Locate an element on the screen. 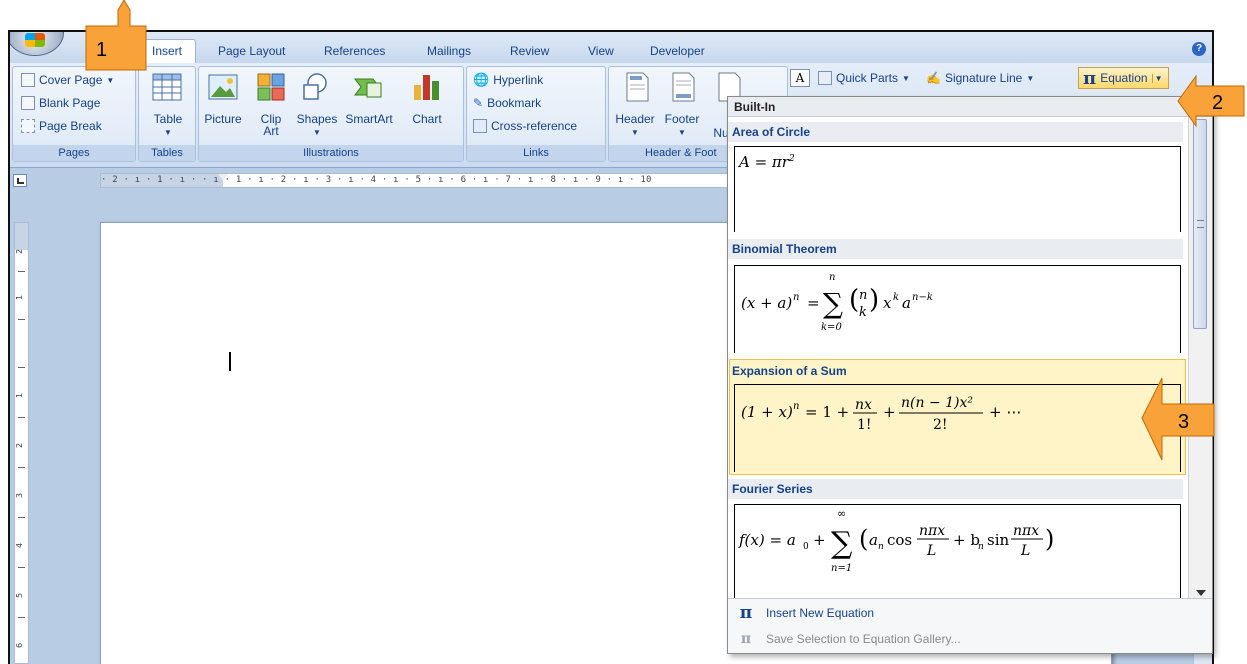 Image resolution: width=1247 pixels, height=664 pixels. cover-page-button: Cover Page ▼ is located at coordinates (67, 80).